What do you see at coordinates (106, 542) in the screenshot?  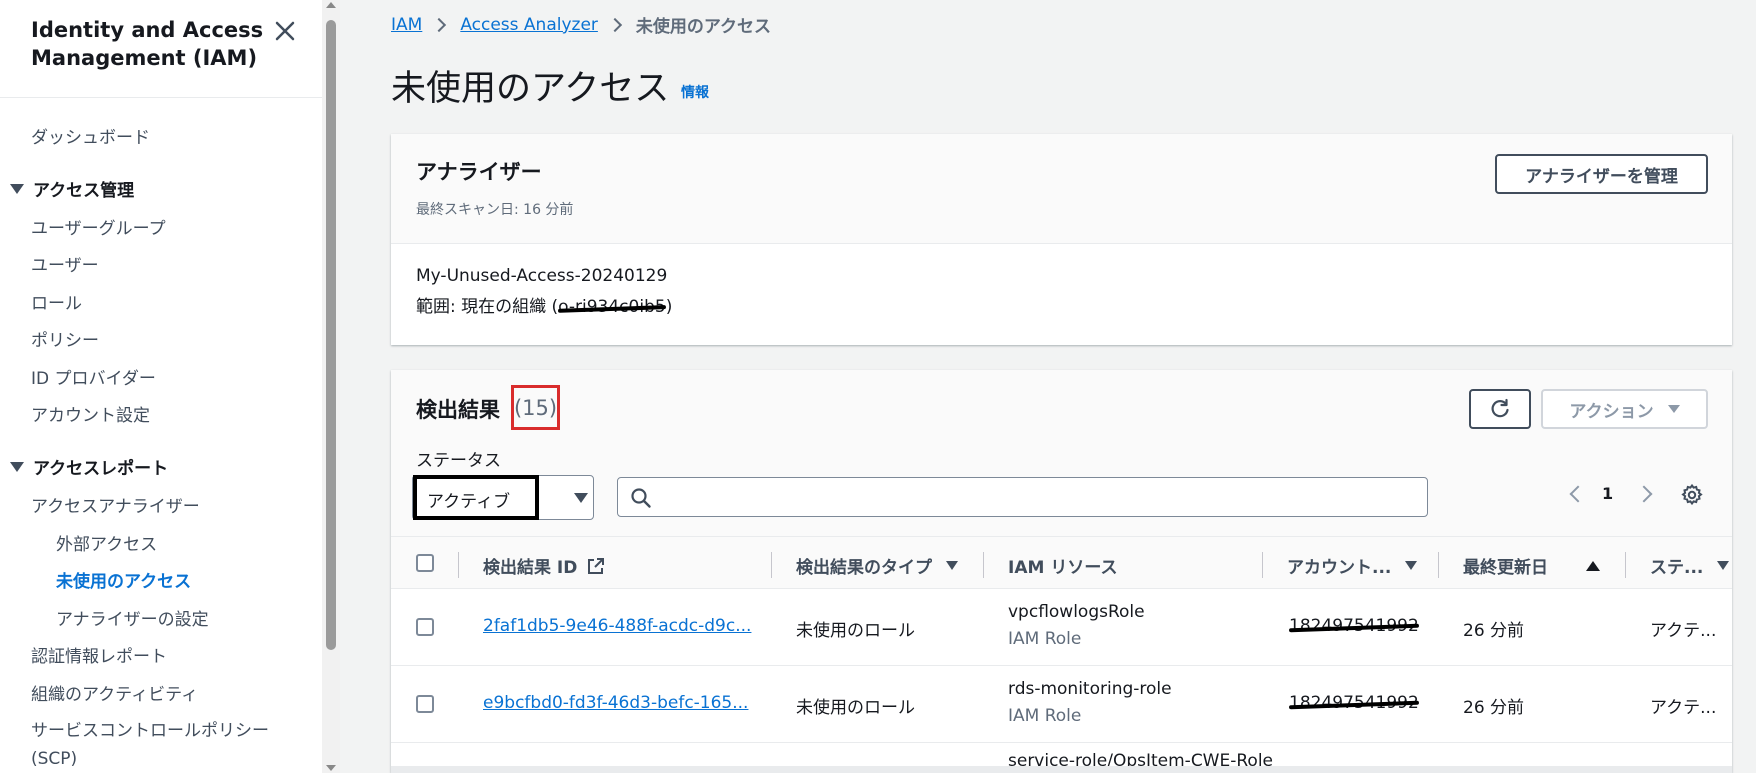 I see `sidebar-item-external-access: 外部アクセス` at bounding box center [106, 542].